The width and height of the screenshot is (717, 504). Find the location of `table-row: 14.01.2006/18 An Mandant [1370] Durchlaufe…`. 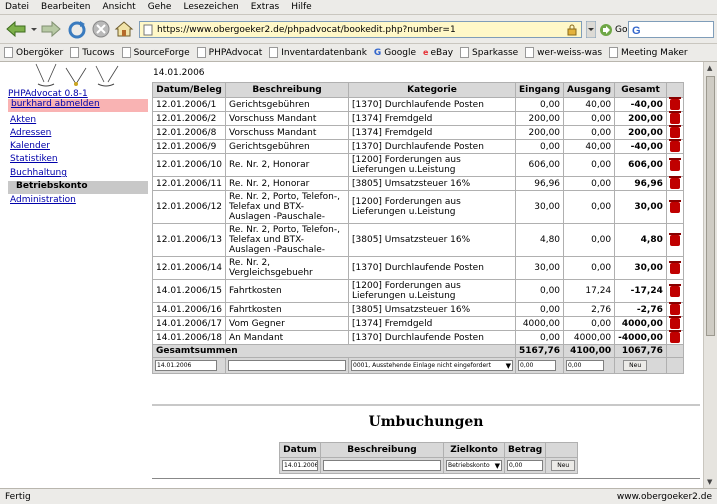

table-row: 14.01.2006/18 An Mandant [1370] Durchlaufe… is located at coordinates (418, 337).